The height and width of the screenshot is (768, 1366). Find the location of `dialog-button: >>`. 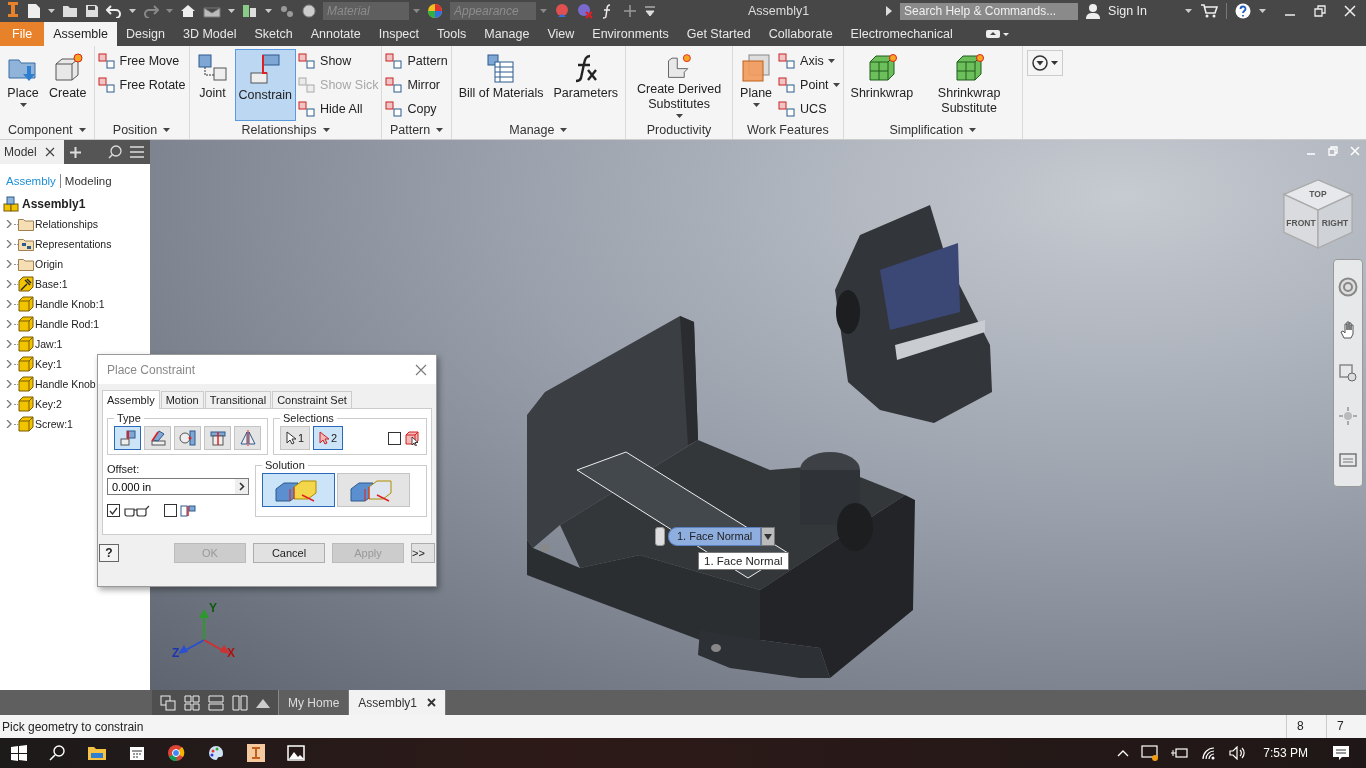

dialog-button: >> is located at coordinates (423, 553).